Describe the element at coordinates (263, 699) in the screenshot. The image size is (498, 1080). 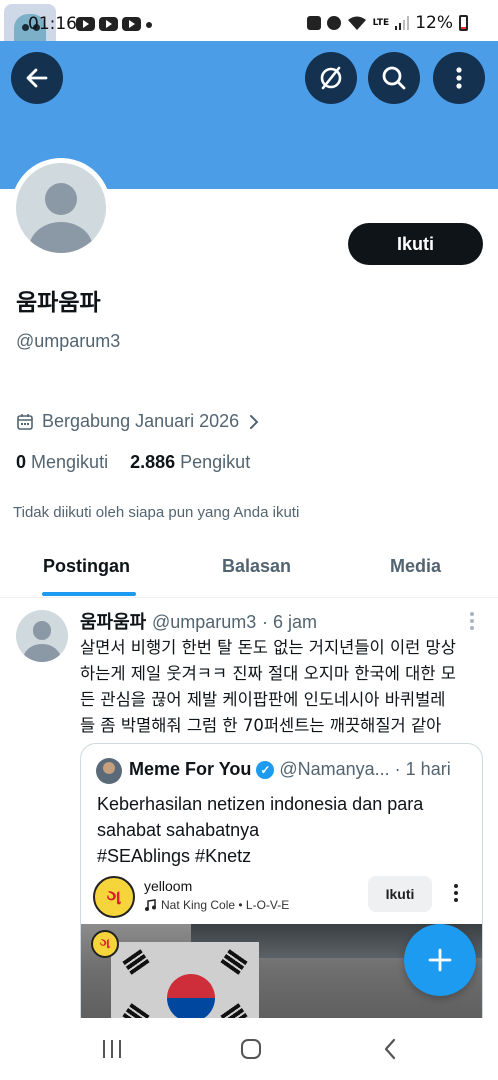
I see `post-text-line: 든 관심을 끊어 제발 케이팝판에 인도네시아 바퀴벌레` at that location.